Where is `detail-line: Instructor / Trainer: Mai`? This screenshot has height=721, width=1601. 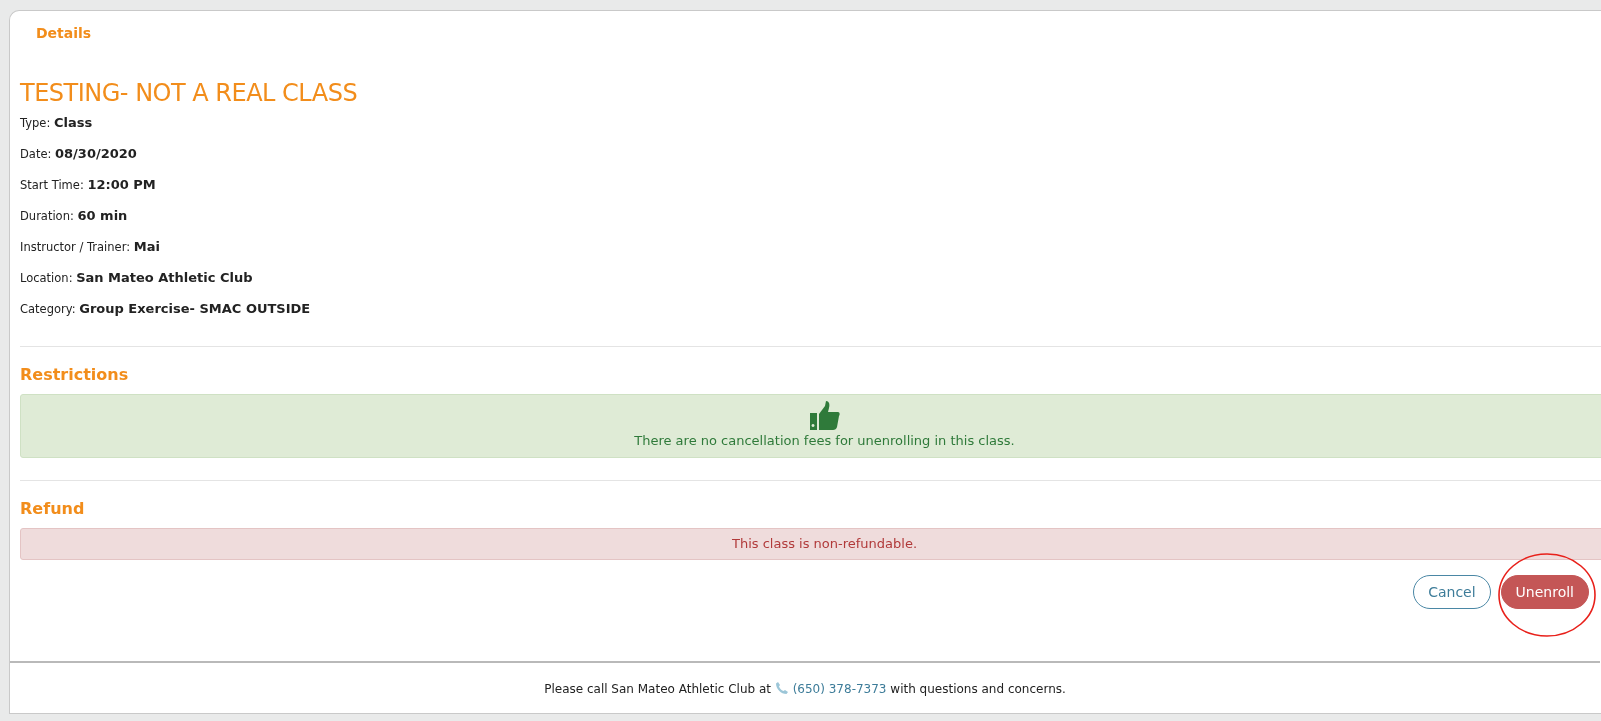
detail-line: Instructor / Trainer: Mai is located at coordinates (90, 247).